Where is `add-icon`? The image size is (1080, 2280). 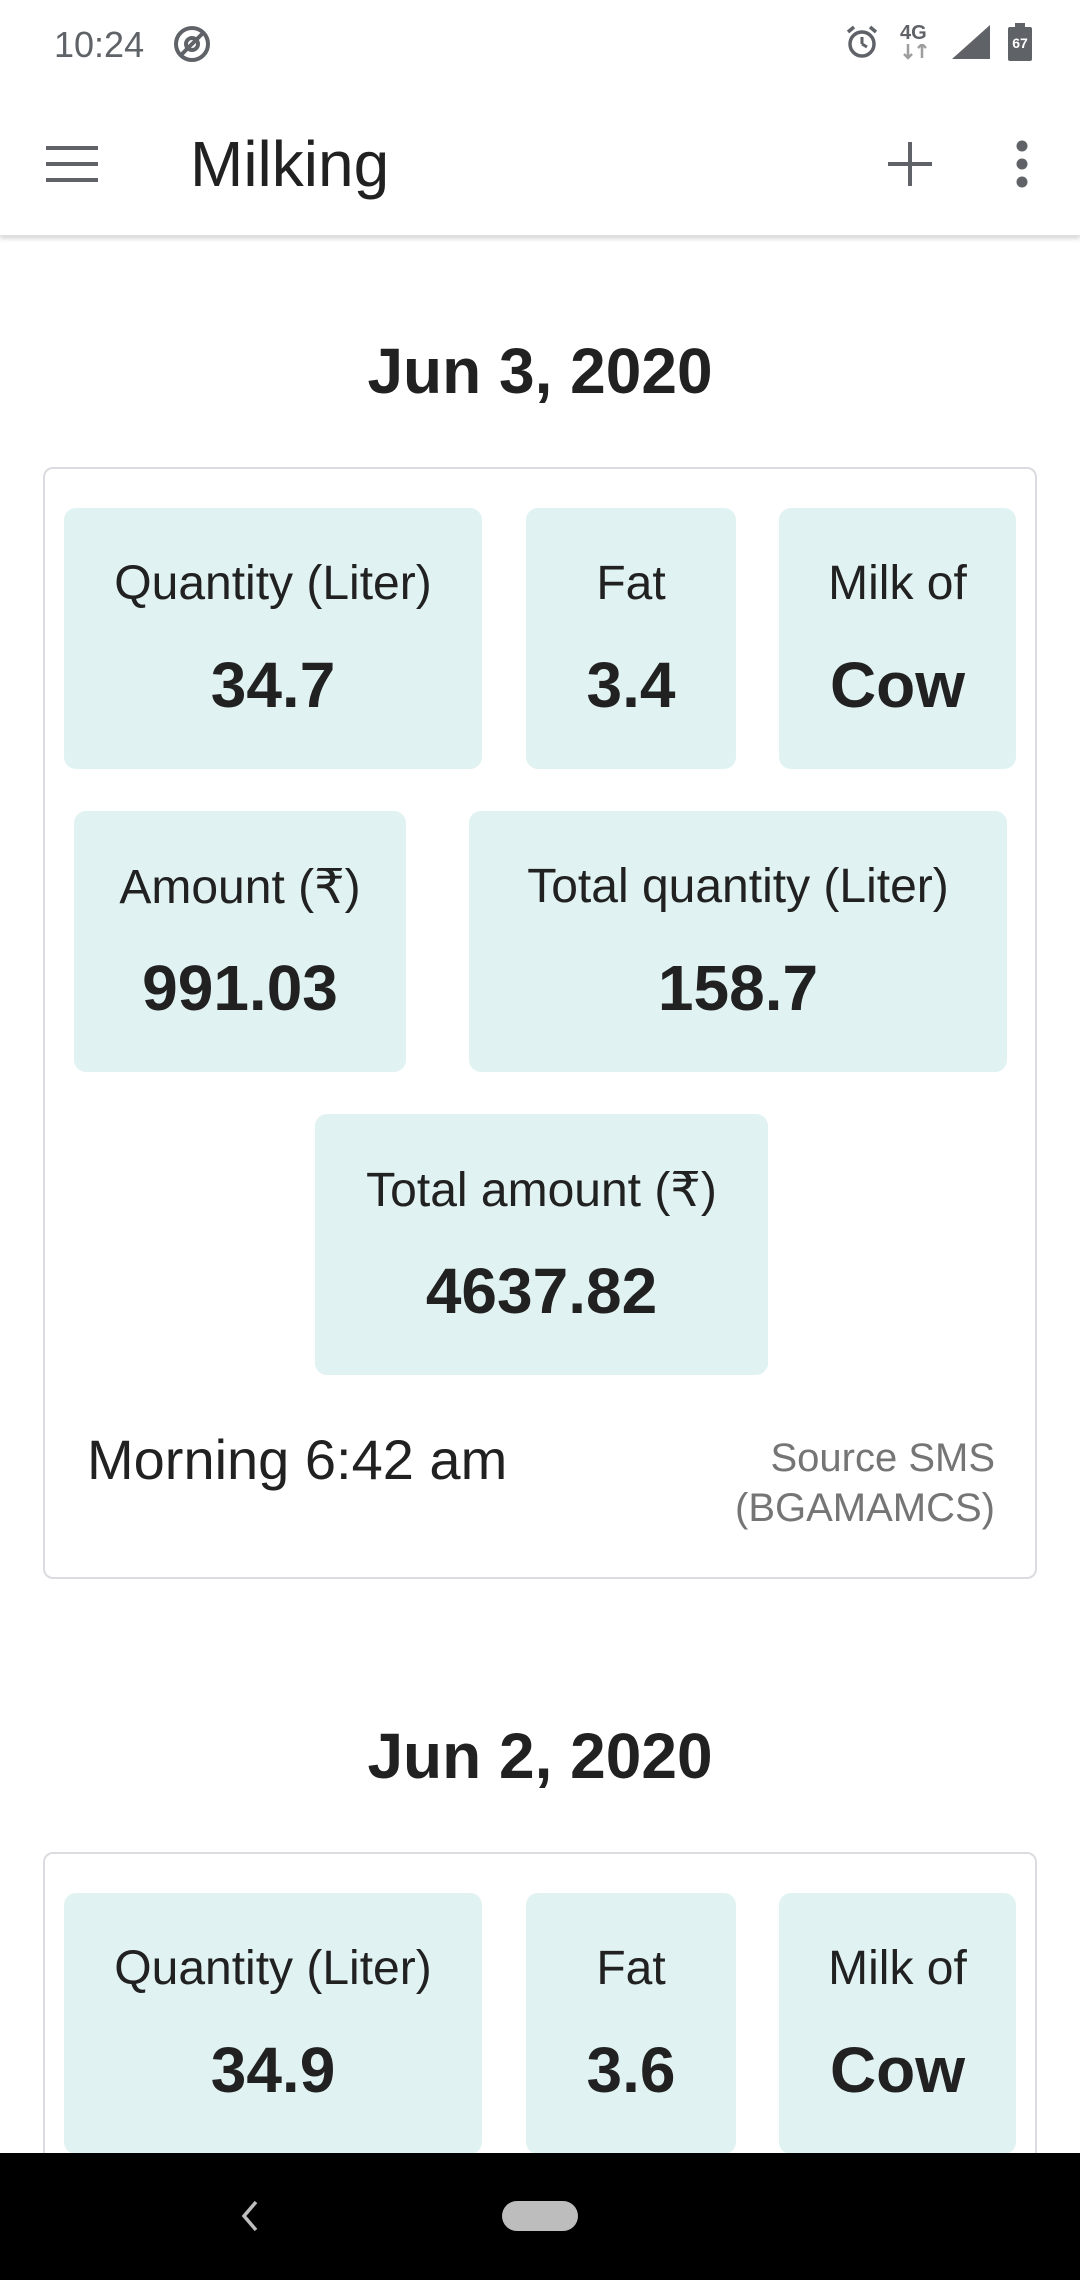
add-icon is located at coordinates (910, 164).